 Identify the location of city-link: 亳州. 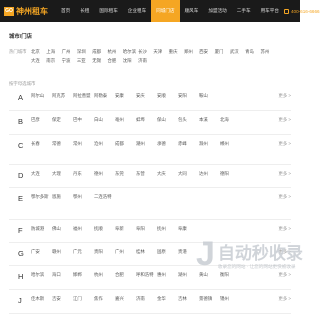
(125, 121).